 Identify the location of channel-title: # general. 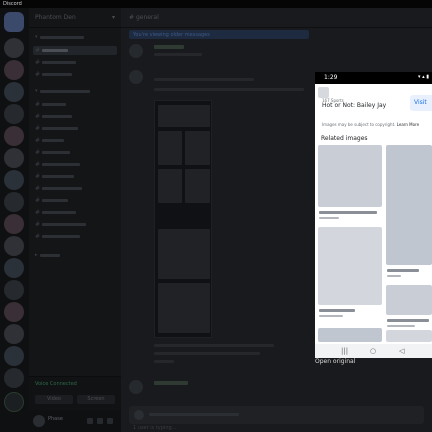
(144, 17).